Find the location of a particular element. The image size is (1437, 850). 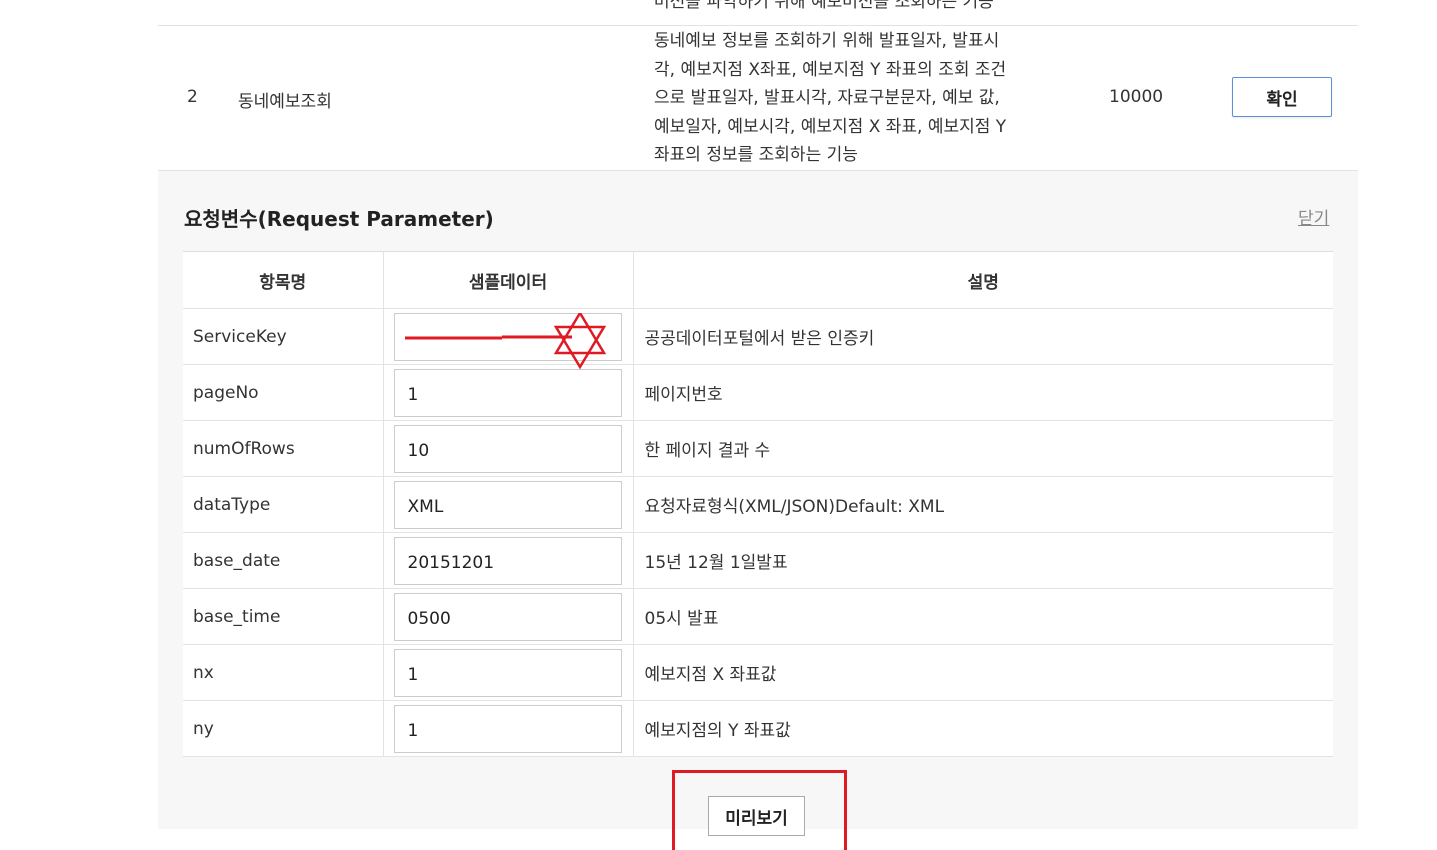

param-description: 페이지번호 is located at coordinates (983, 392).